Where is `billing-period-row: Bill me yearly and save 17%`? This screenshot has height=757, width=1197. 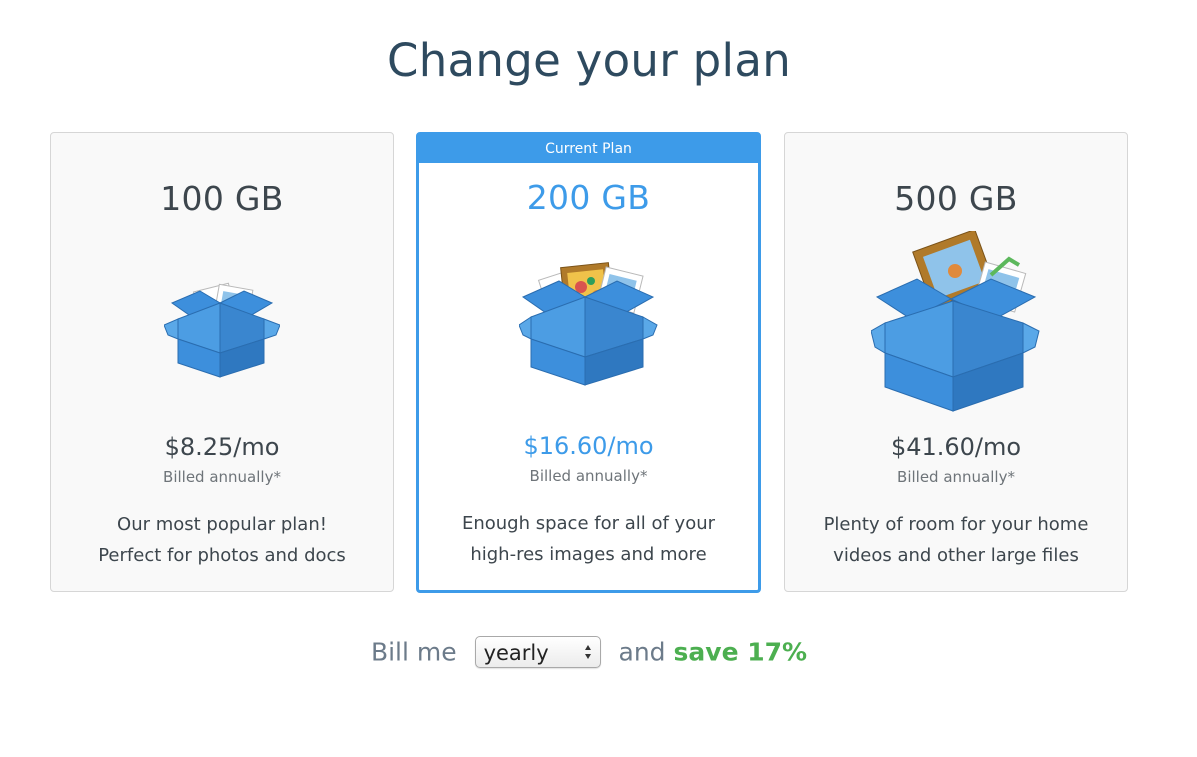
billing-period-row: Bill me yearly and save 17% is located at coordinates (589, 652).